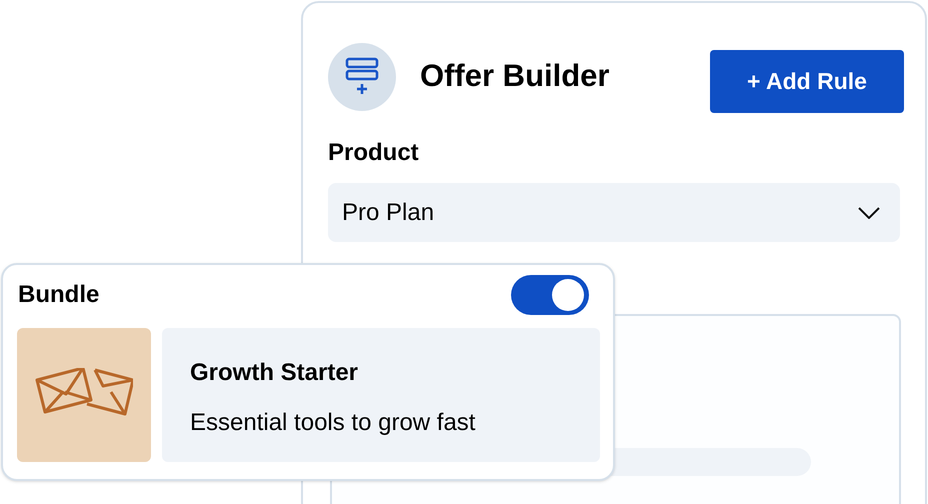  Describe the element at coordinates (869, 212) in the screenshot. I see `chevron-down-icon` at that location.